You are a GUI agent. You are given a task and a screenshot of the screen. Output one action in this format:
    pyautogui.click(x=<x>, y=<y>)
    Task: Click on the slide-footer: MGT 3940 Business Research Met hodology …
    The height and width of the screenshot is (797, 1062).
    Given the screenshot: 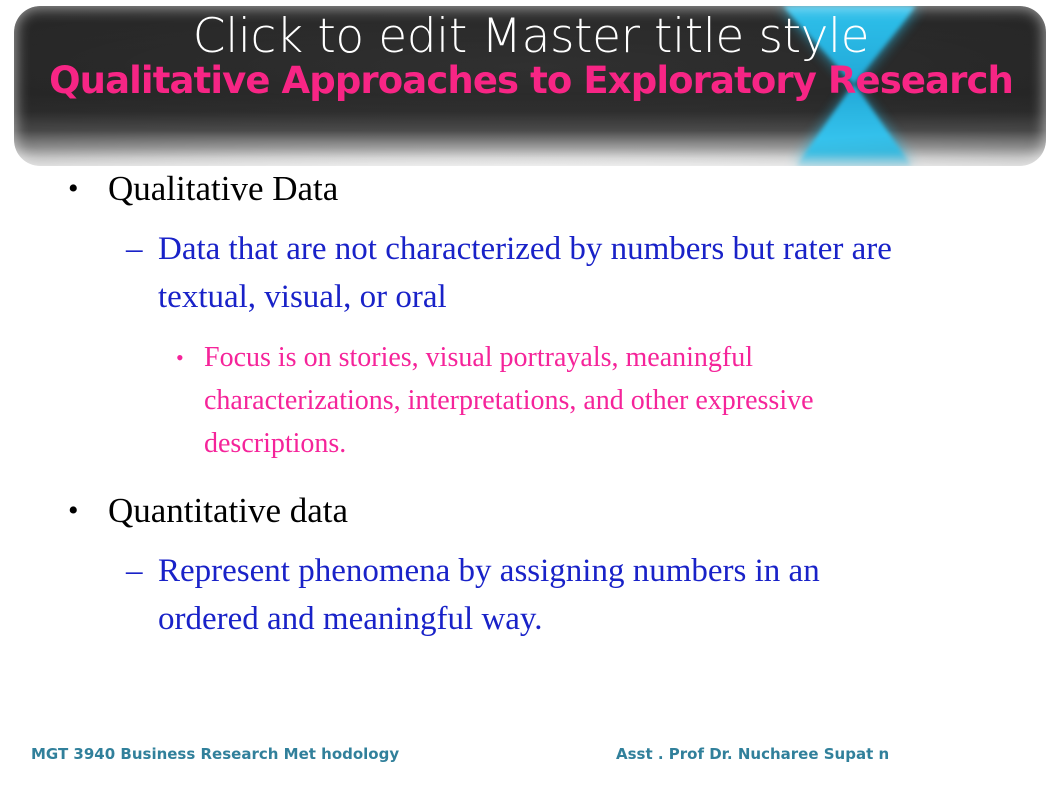 What is the action you would take?
    pyautogui.click(x=531, y=756)
    